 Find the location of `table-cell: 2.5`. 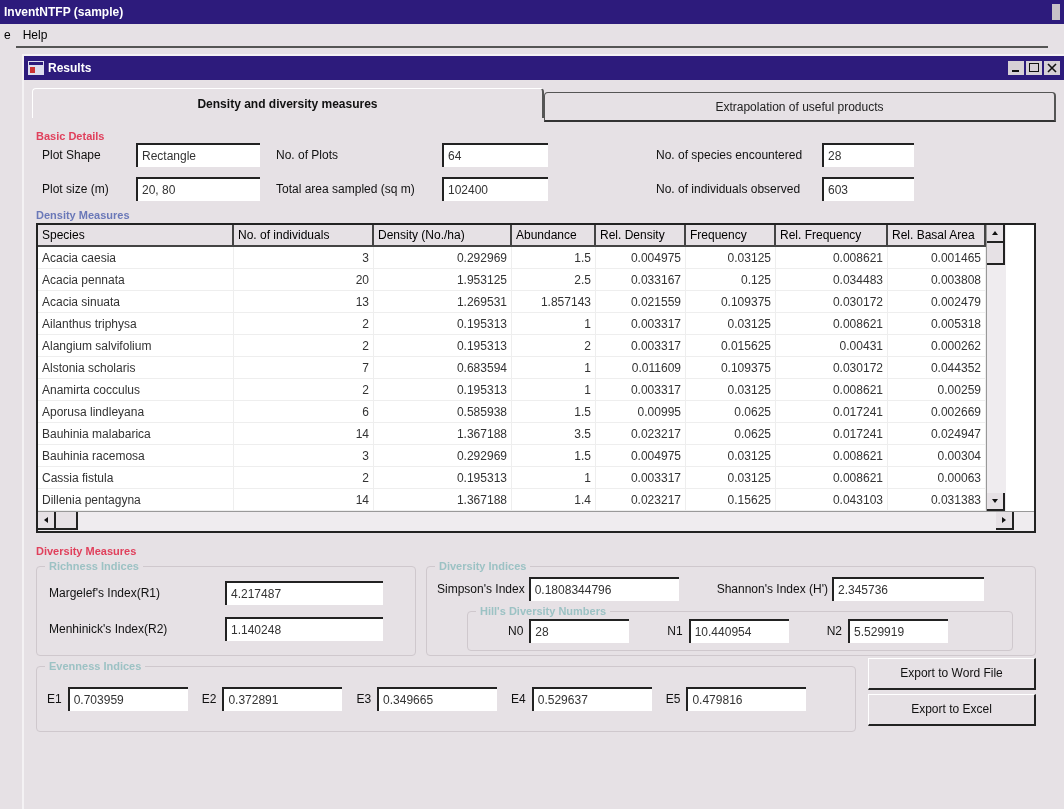

table-cell: 2.5 is located at coordinates (554, 279).